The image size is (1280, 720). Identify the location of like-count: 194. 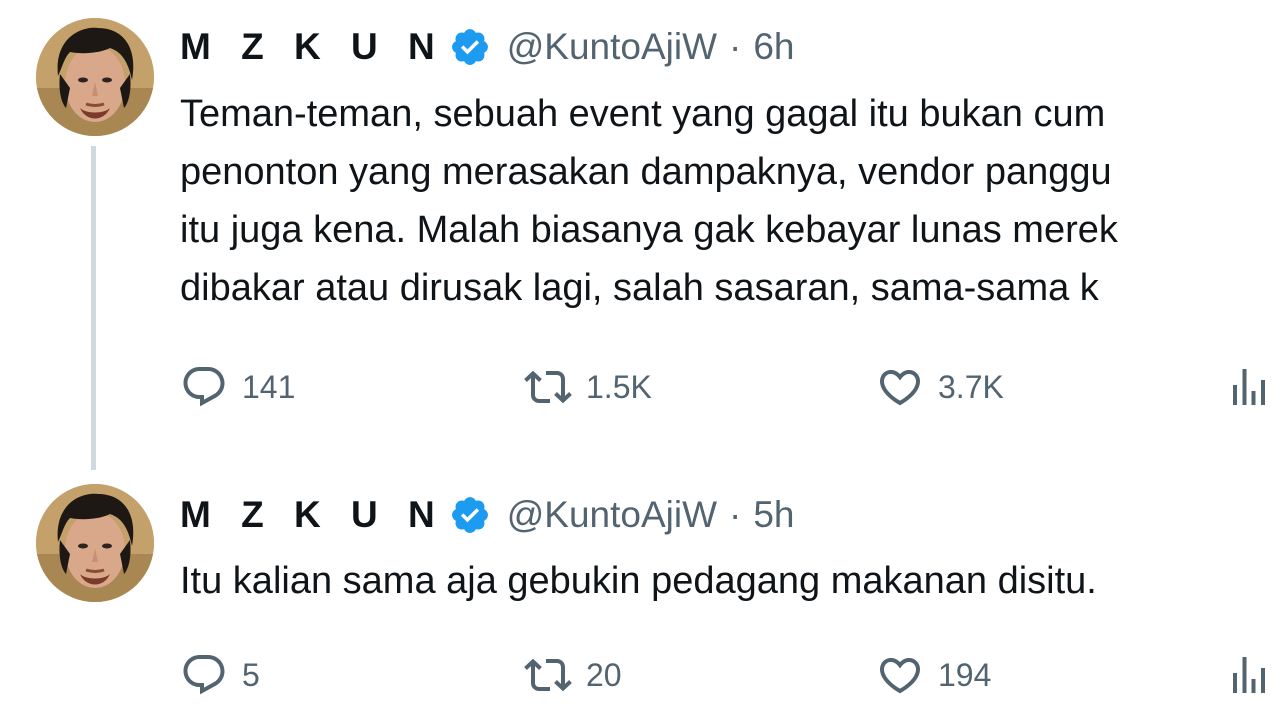
(965, 674).